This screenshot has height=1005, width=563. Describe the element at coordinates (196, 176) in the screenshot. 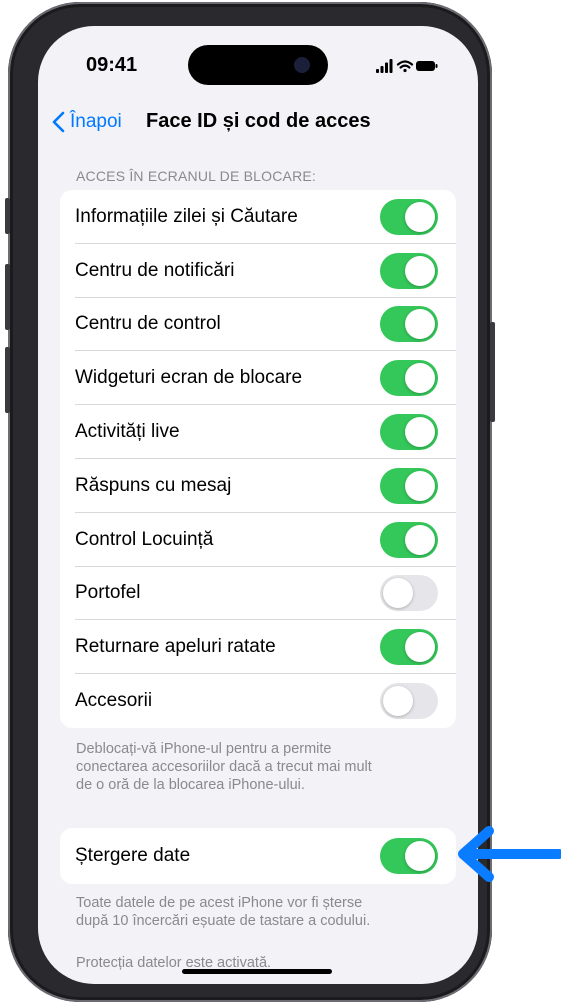

I see `section-header: ACCES ÎN ECRANUL DE BLOCARE:` at that location.